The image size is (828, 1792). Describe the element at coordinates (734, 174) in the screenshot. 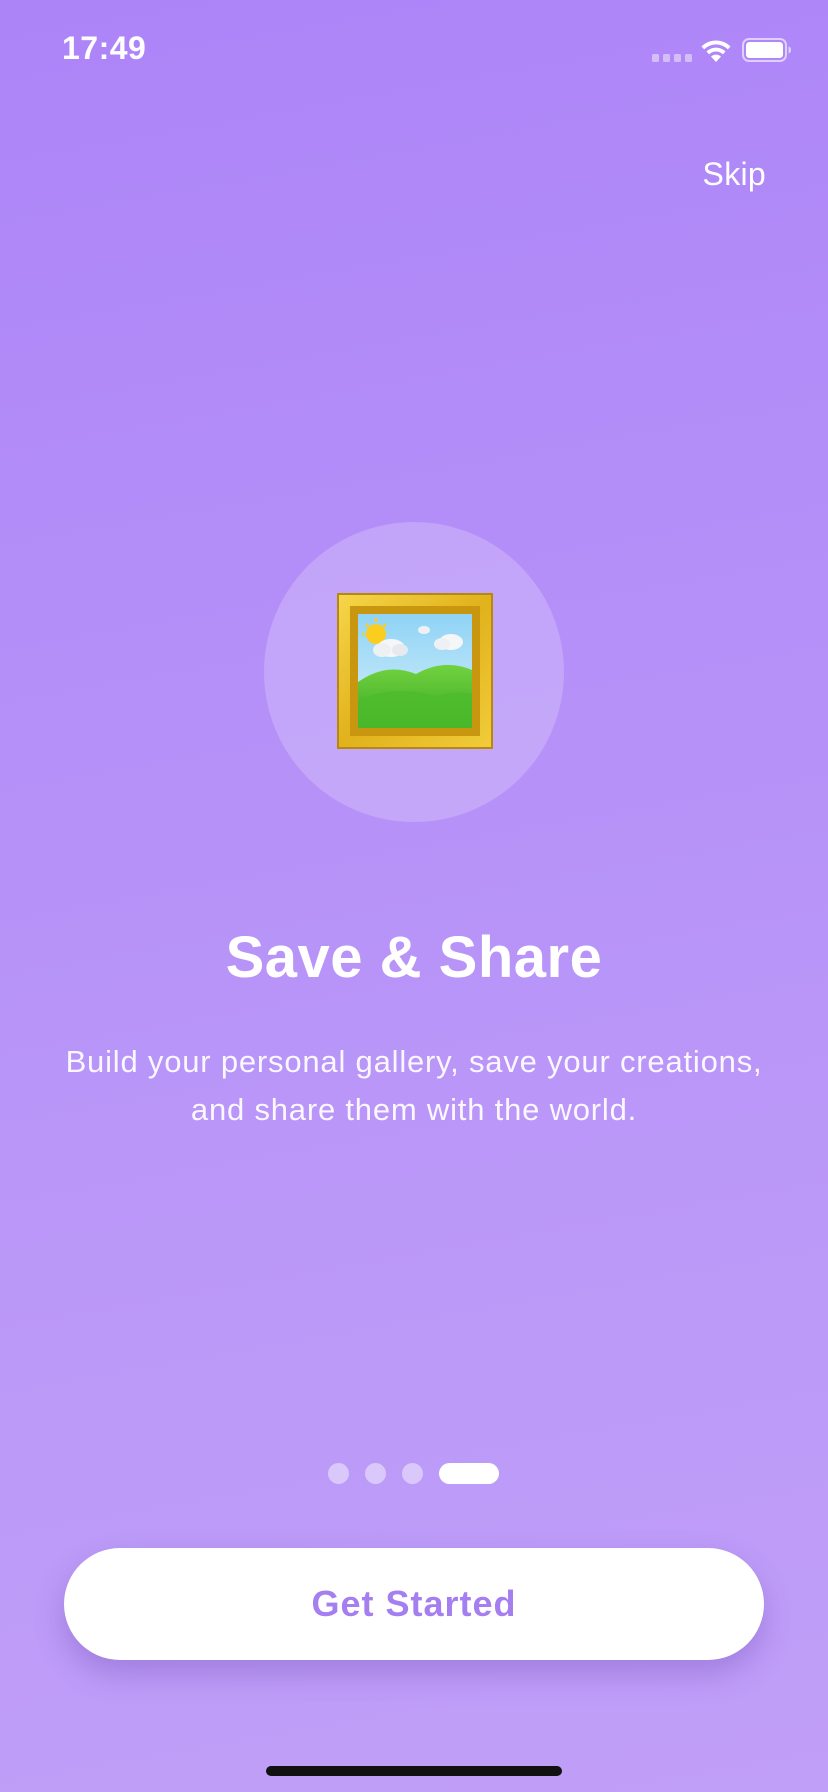

I see `skip-button: Skip` at that location.